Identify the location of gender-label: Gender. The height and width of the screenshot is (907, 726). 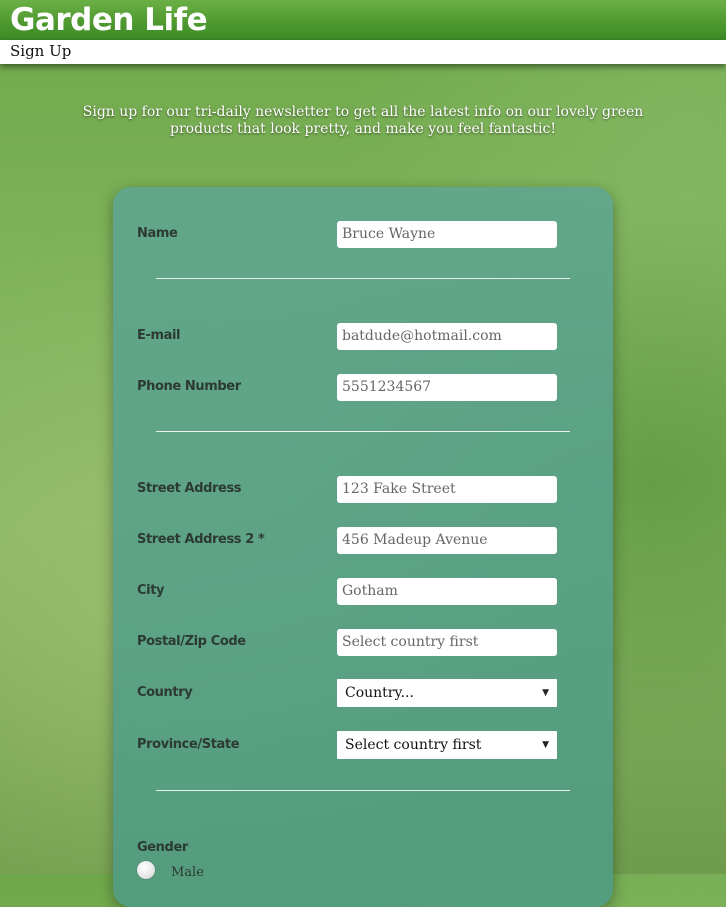
(162, 847).